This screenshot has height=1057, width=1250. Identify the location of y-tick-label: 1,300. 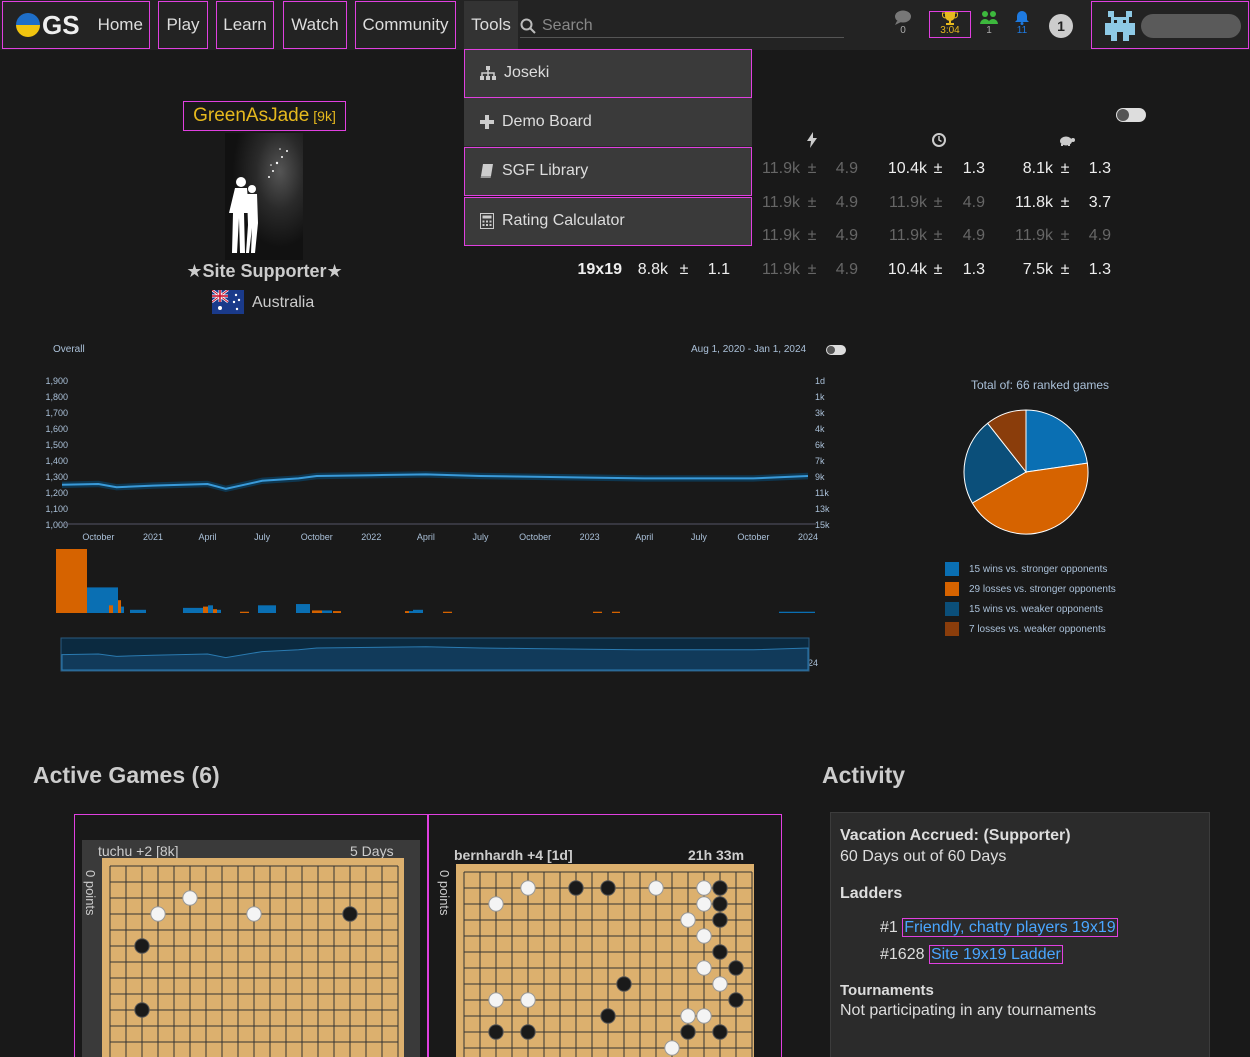
(56, 477).